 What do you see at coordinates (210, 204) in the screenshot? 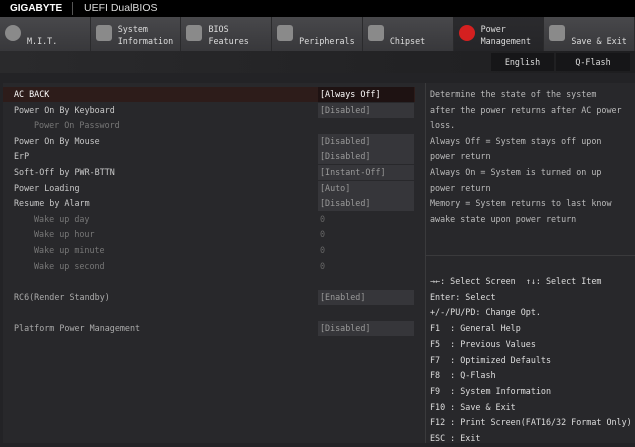
I see `setting-row: Resume by Alarm [Disabled]` at bounding box center [210, 204].